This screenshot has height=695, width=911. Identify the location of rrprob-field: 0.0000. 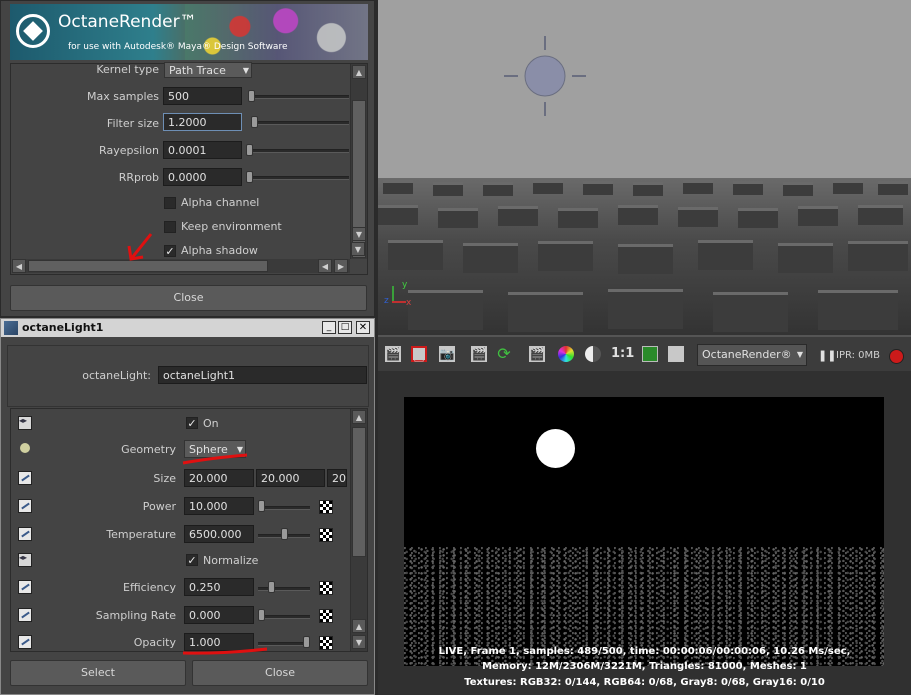
(202, 177).